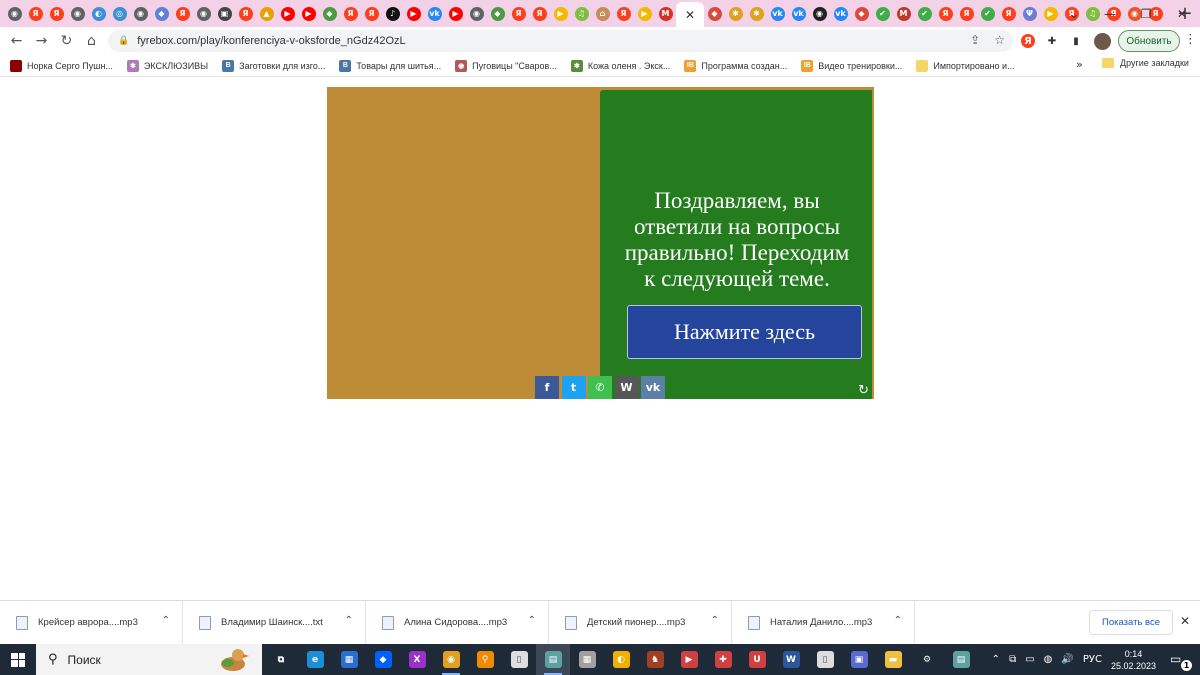 The width and height of the screenshot is (1200, 675). I want to click on browser-tab: ✱, so click(735, 14).